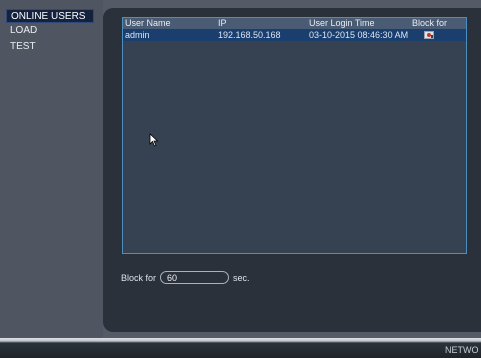  I want to click on column-header-ip: IP, so click(222, 23).